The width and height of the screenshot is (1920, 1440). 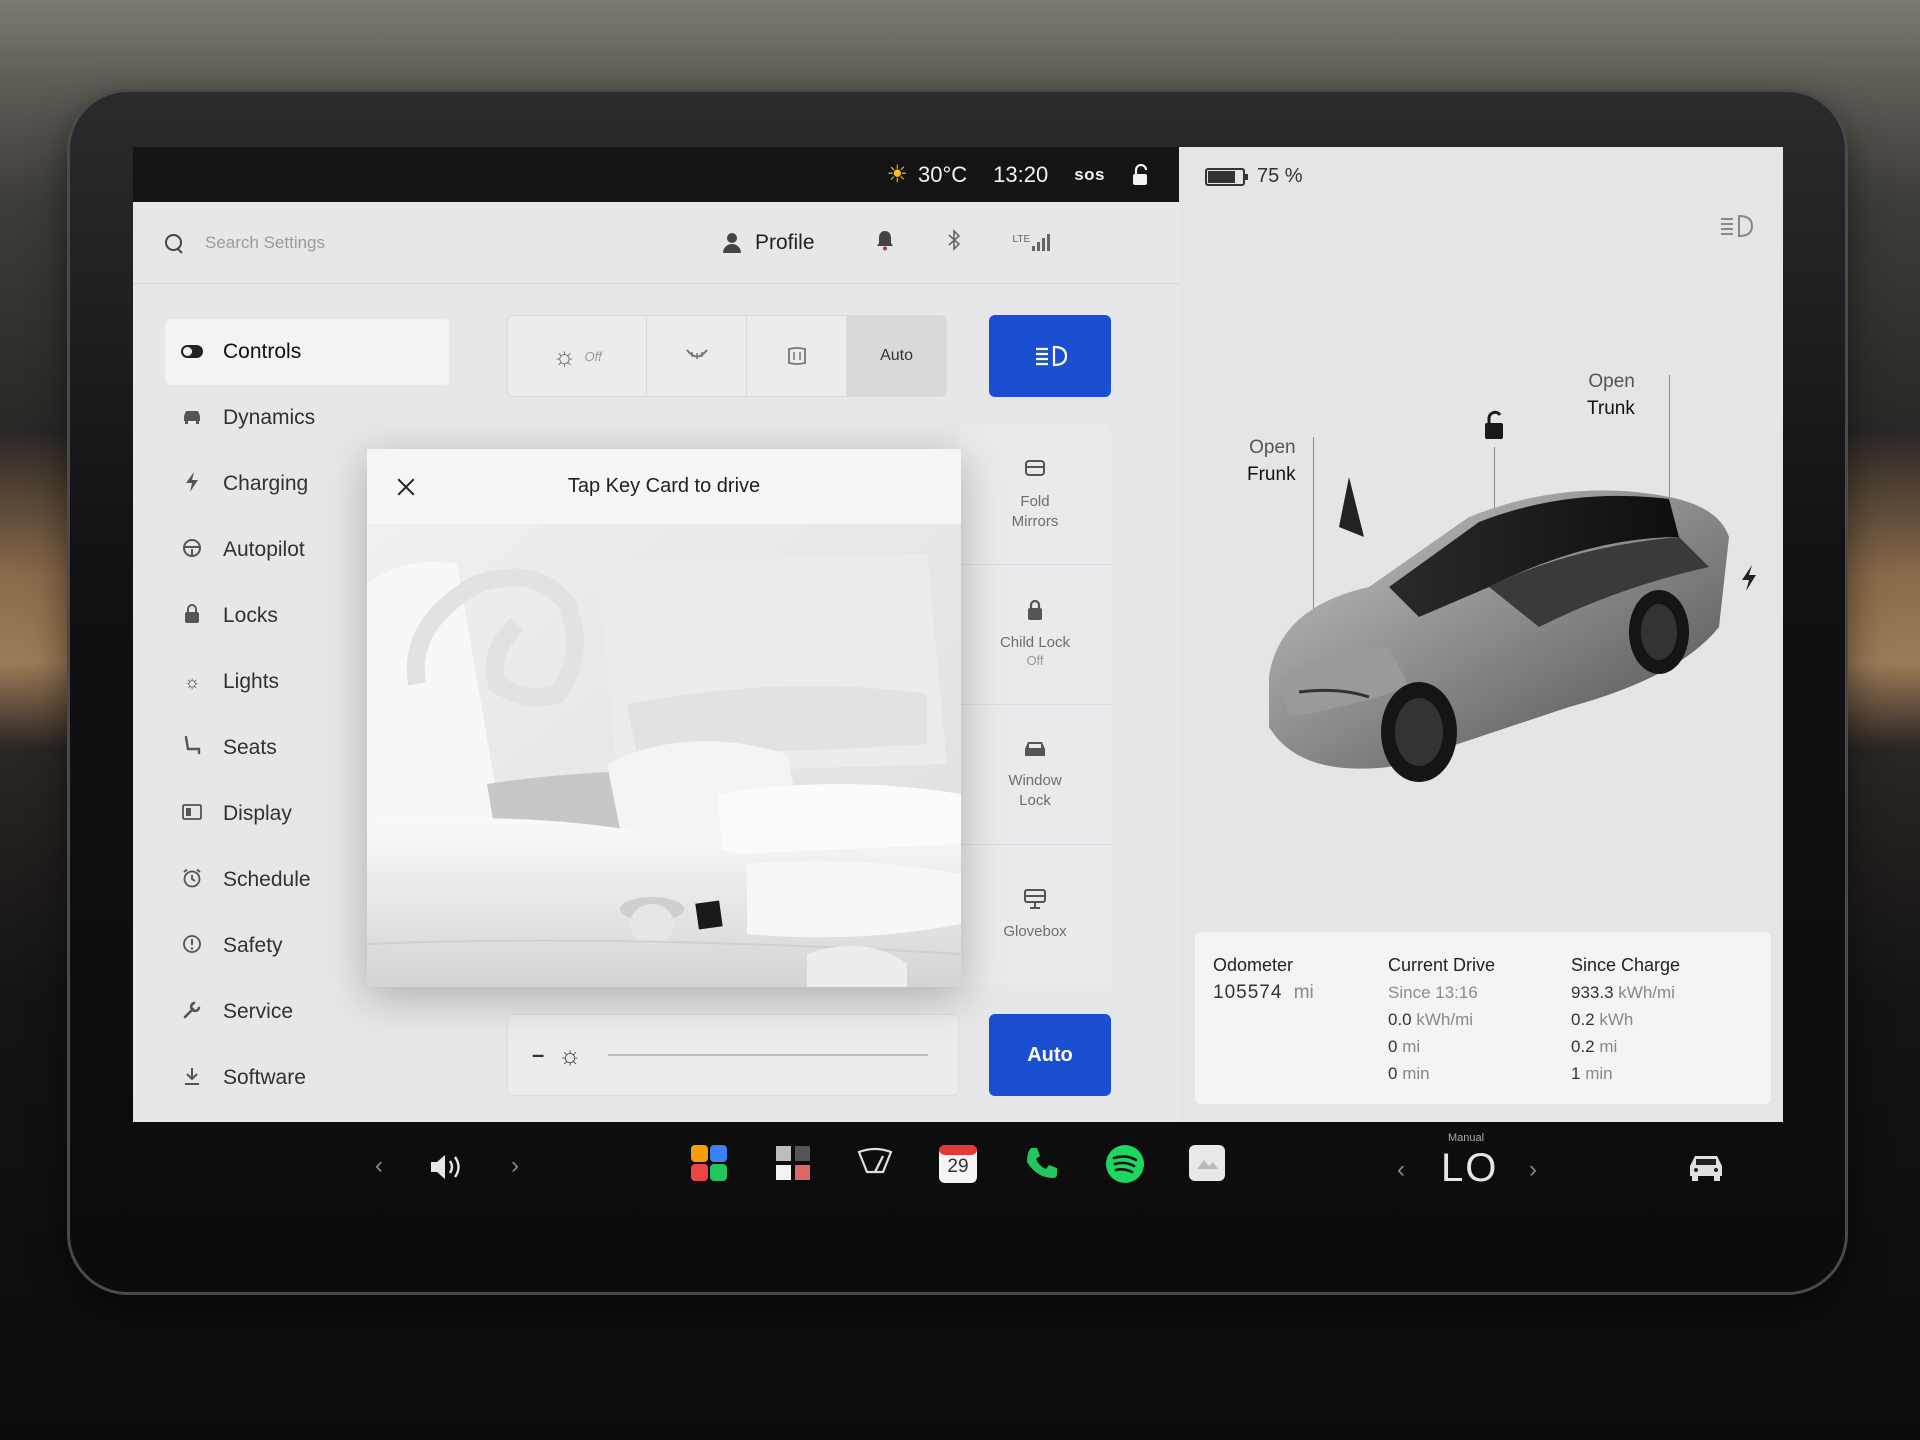 I want to click on wiper-icon, so click(x=875, y=1164).